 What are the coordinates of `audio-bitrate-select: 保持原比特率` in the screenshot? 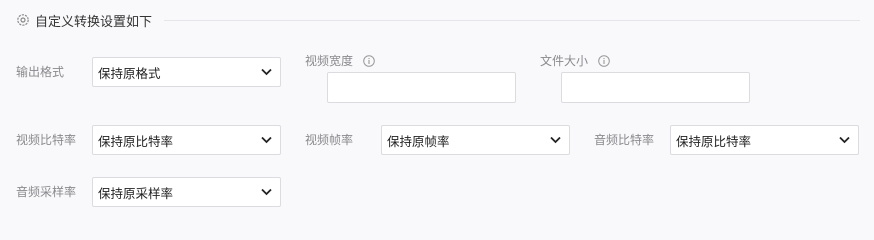 It's located at (764, 140).